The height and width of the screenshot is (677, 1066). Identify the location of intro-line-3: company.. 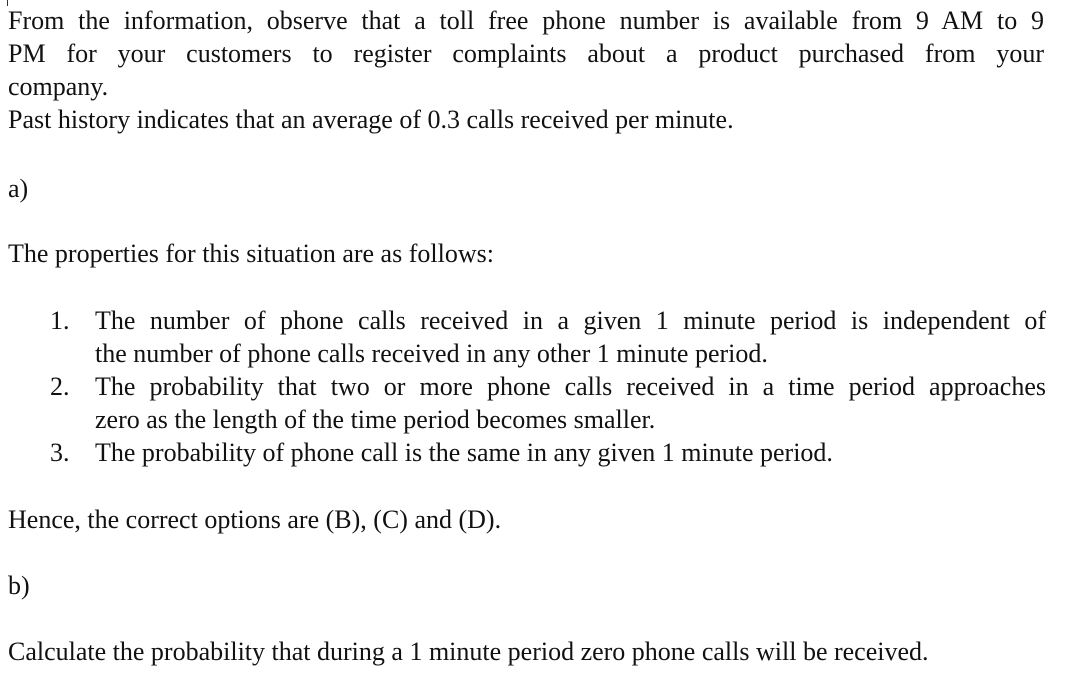
(58, 86).